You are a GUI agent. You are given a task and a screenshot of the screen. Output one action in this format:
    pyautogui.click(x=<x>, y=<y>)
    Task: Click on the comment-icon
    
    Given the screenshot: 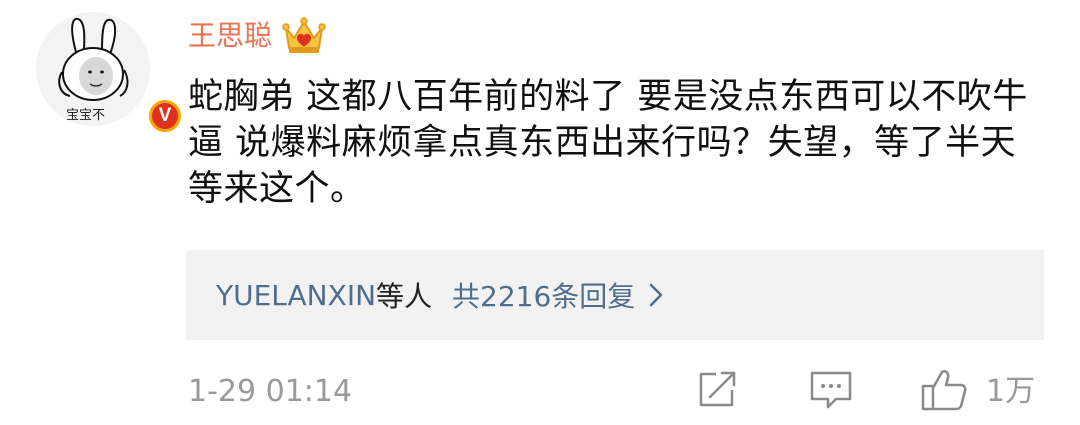 What is the action you would take?
    pyautogui.click(x=831, y=392)
    